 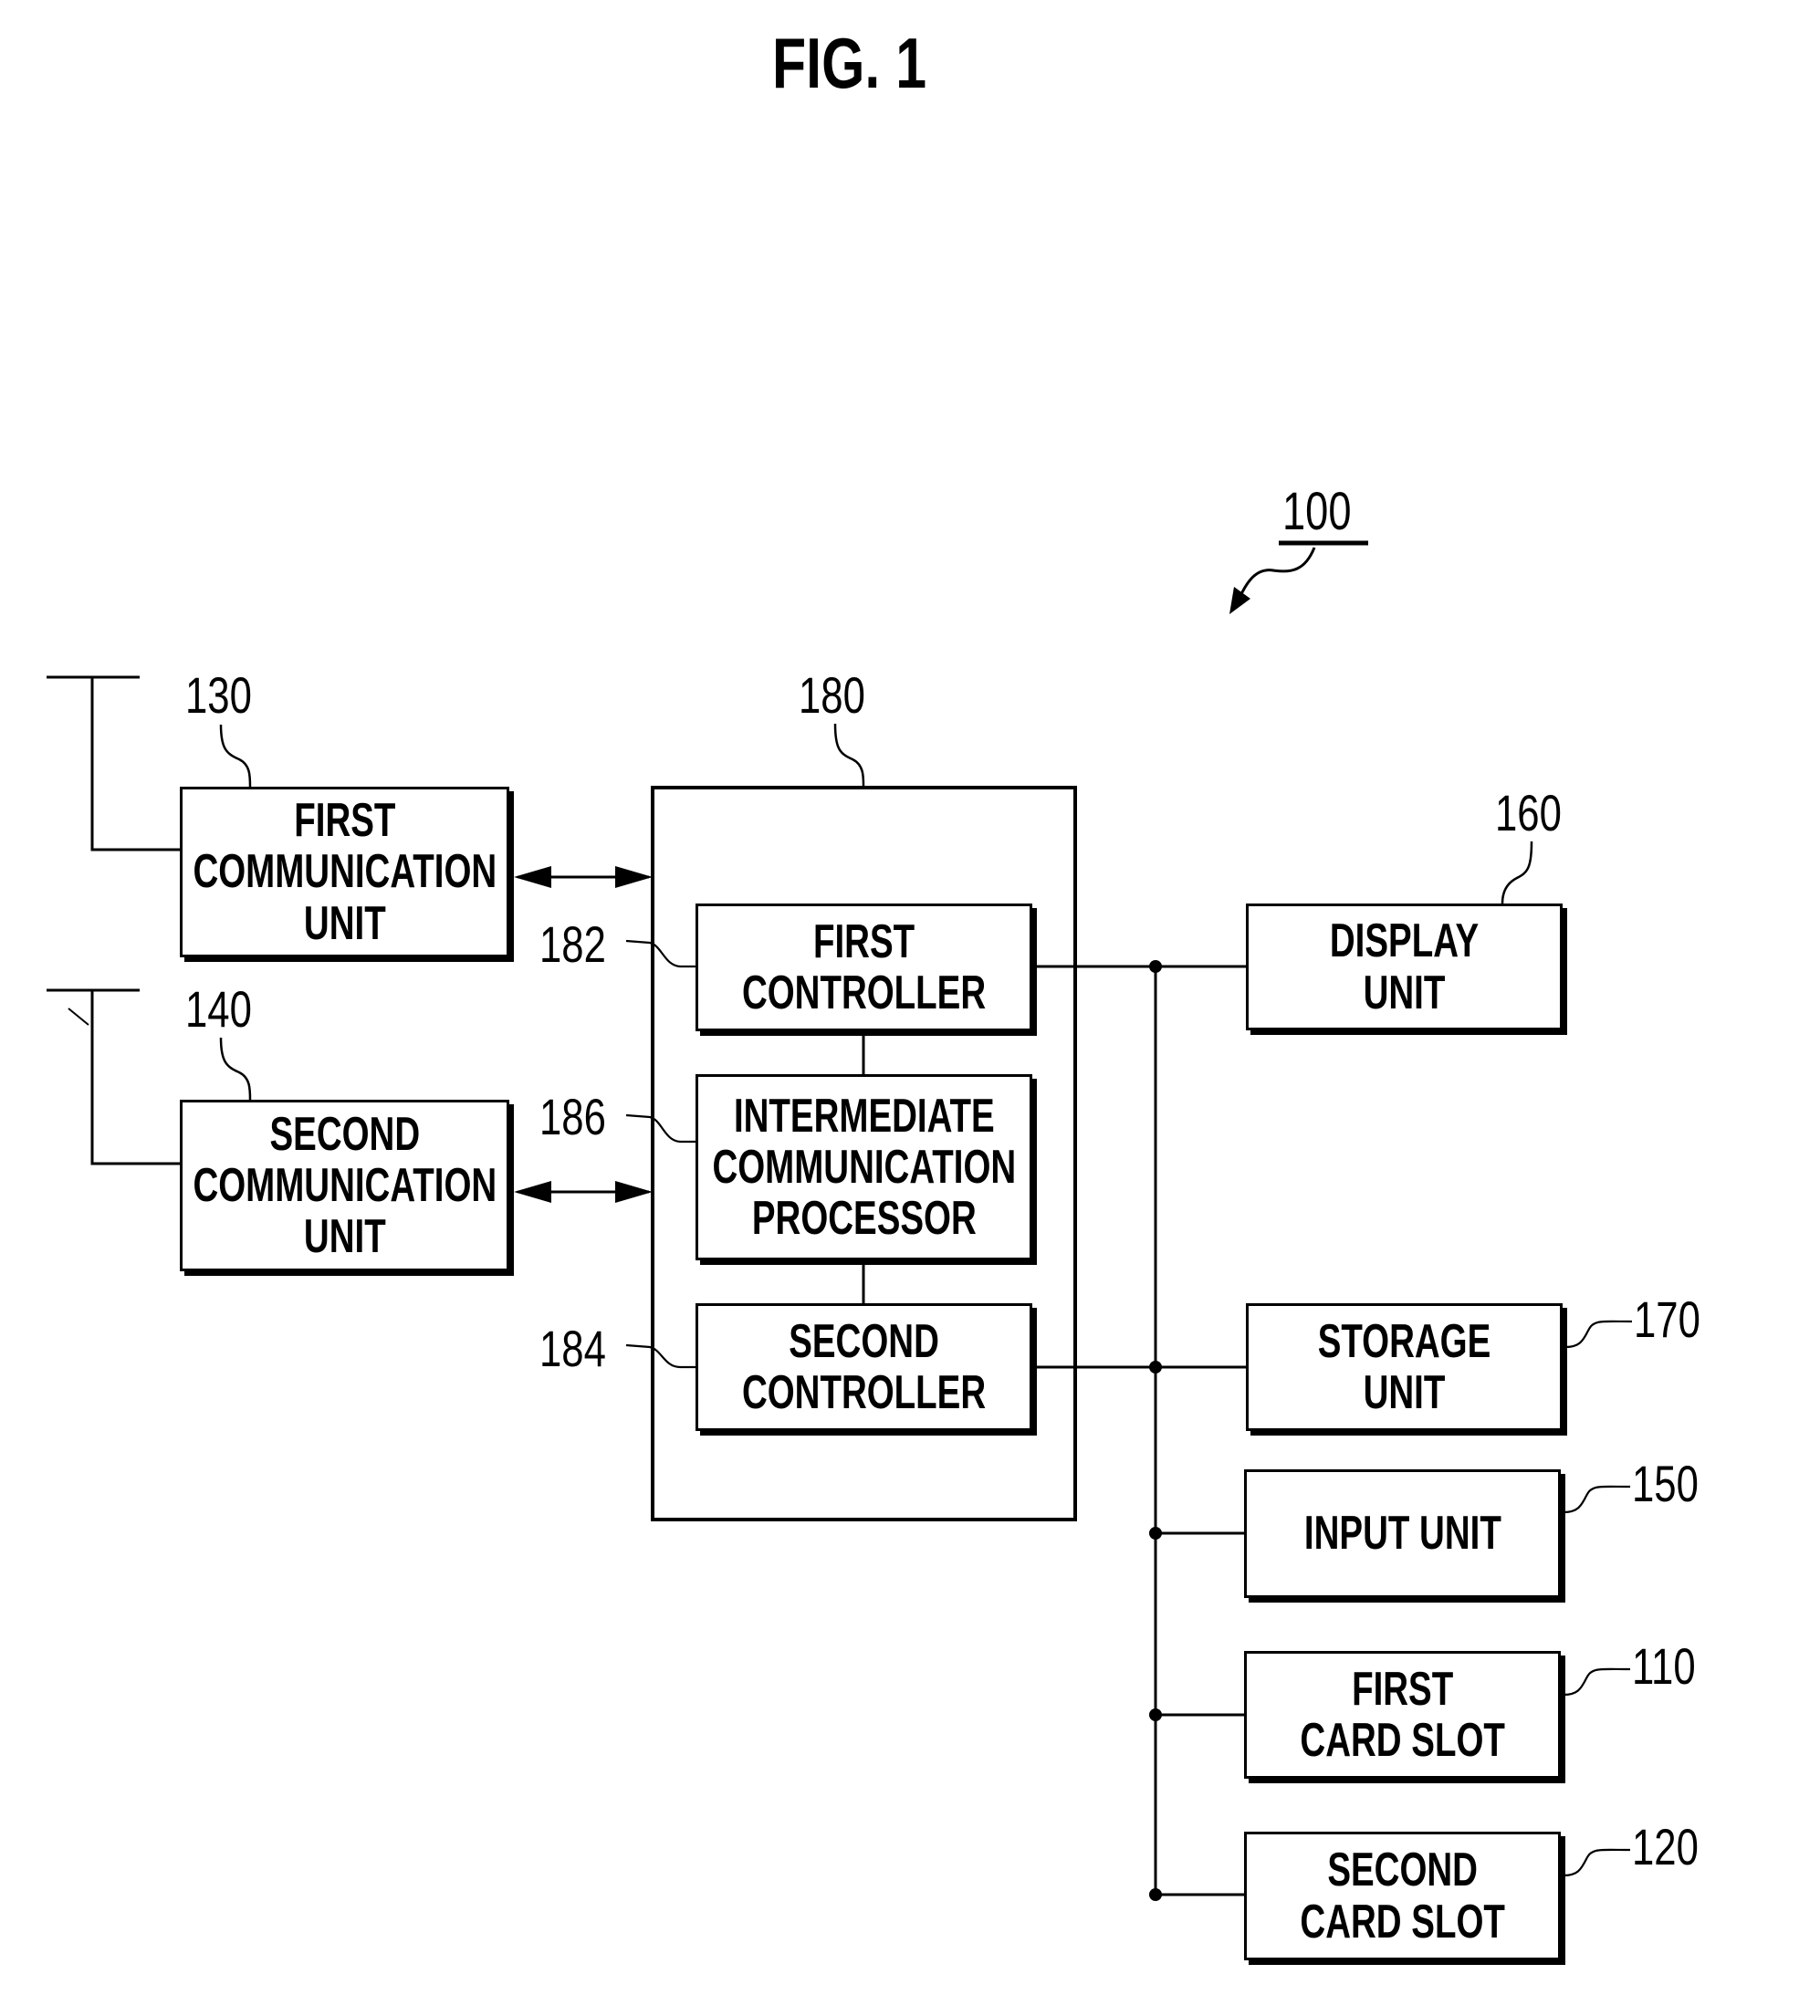 I want to click on first-communication-unit-block: FIRST COMMUNICATION UNIT, so click(x=344, y=872).